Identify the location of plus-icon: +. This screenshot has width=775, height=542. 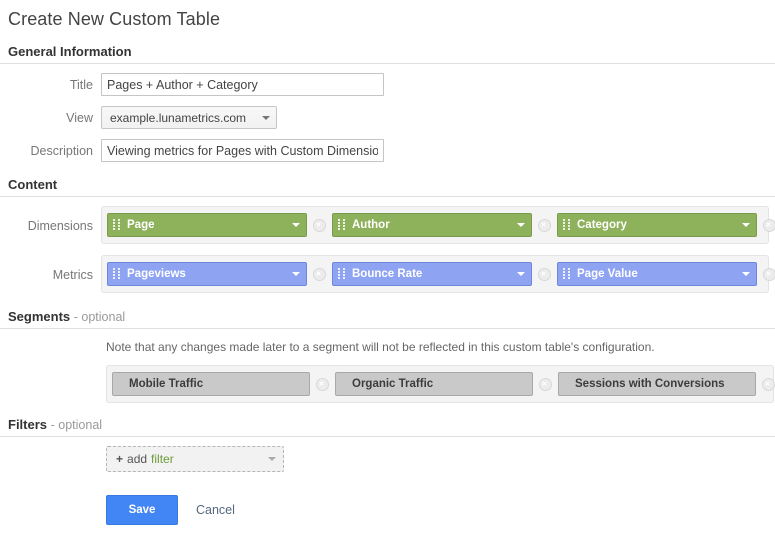
(120, 459).